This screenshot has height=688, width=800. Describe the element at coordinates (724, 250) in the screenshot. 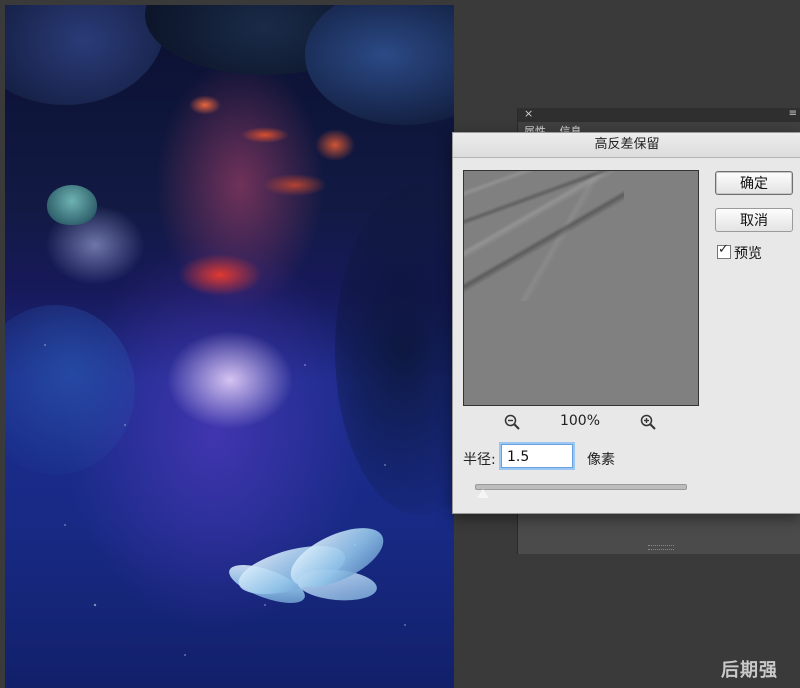

I see `checkbox-icon` at that location.